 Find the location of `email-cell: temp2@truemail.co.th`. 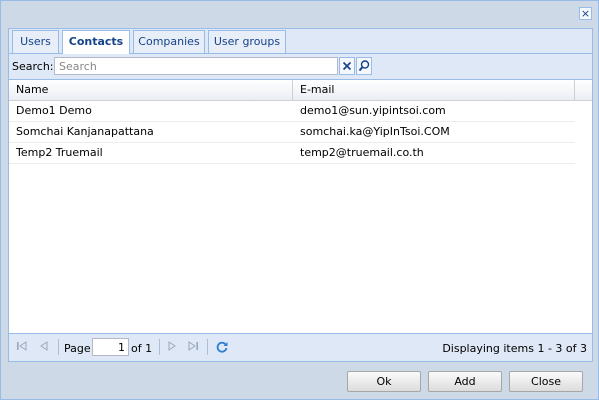

email-cell: temp2@truemail.co.th is located at coordinates (362, 152).